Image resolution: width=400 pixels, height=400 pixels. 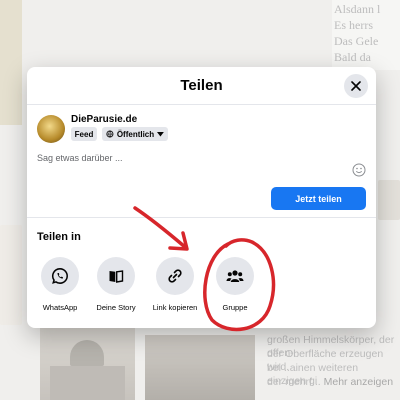 I want to click on group-icon-circle, so click(x=235, y=276).